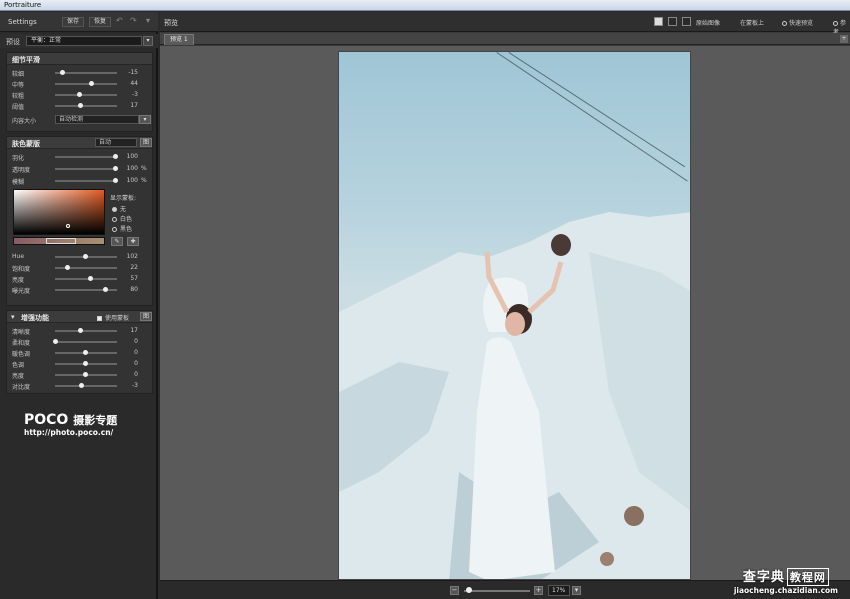  What do you see at coordinates (69, 432) in the screenshot?
I see `poco-url: http://photo.poco.cn/` at bounding box center [69, 432].